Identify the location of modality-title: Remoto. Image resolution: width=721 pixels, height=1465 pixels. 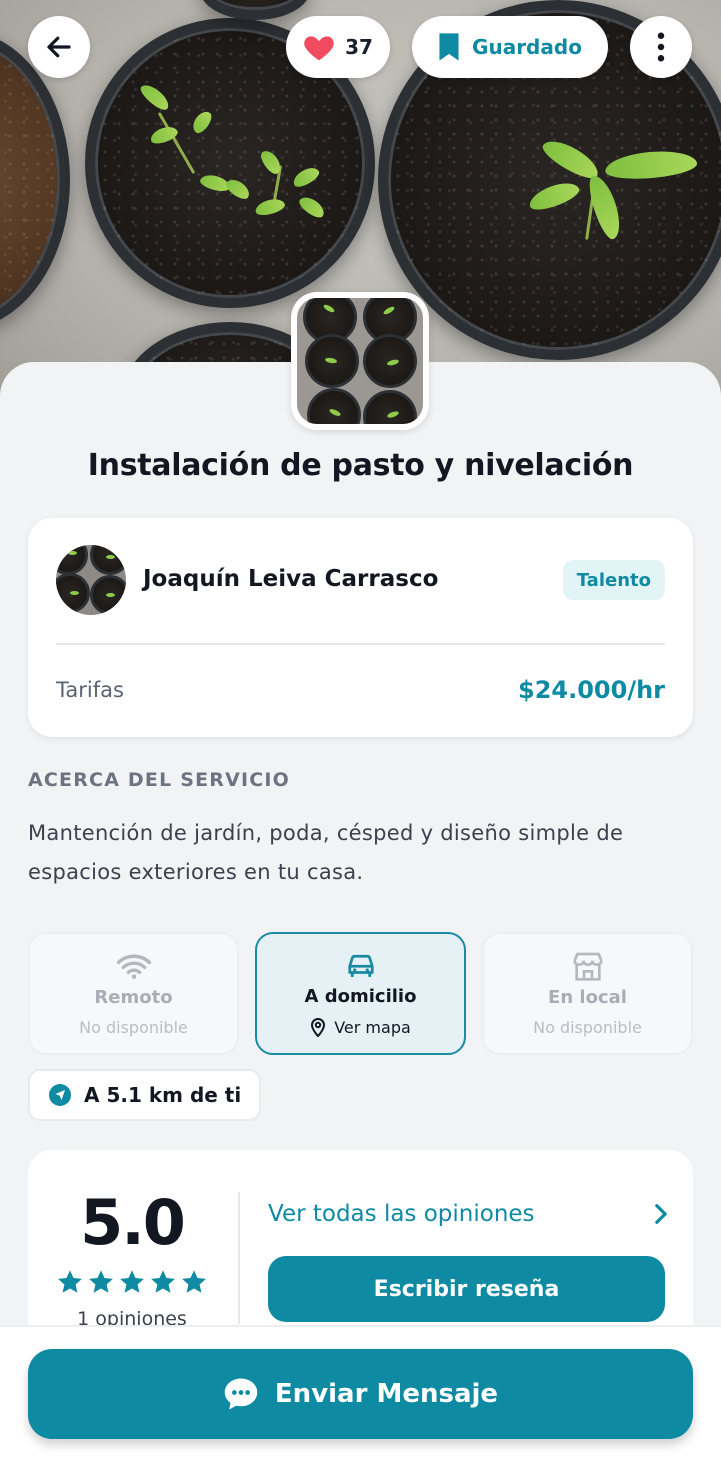
(133, 997).